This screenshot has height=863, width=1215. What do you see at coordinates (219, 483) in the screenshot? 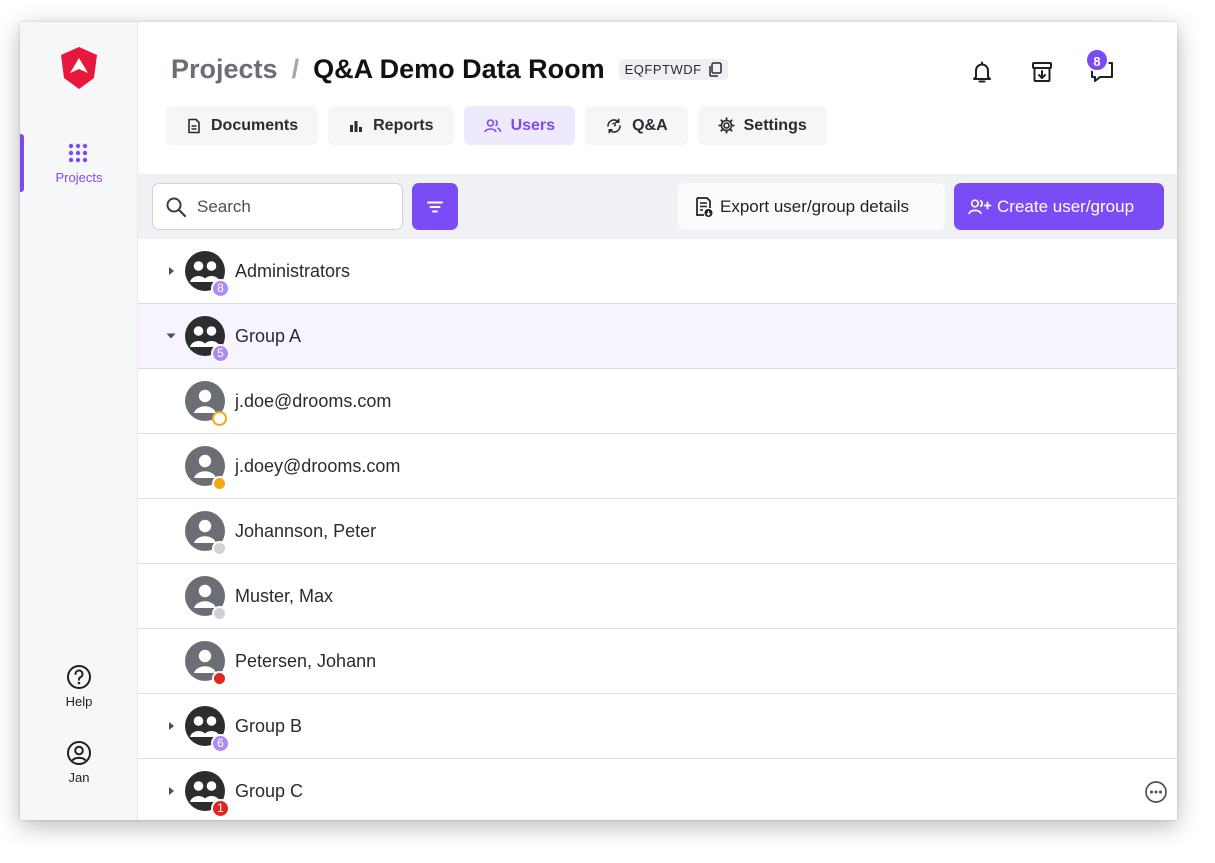
I see `status-dot-invited` at bounding box center [219, 483].